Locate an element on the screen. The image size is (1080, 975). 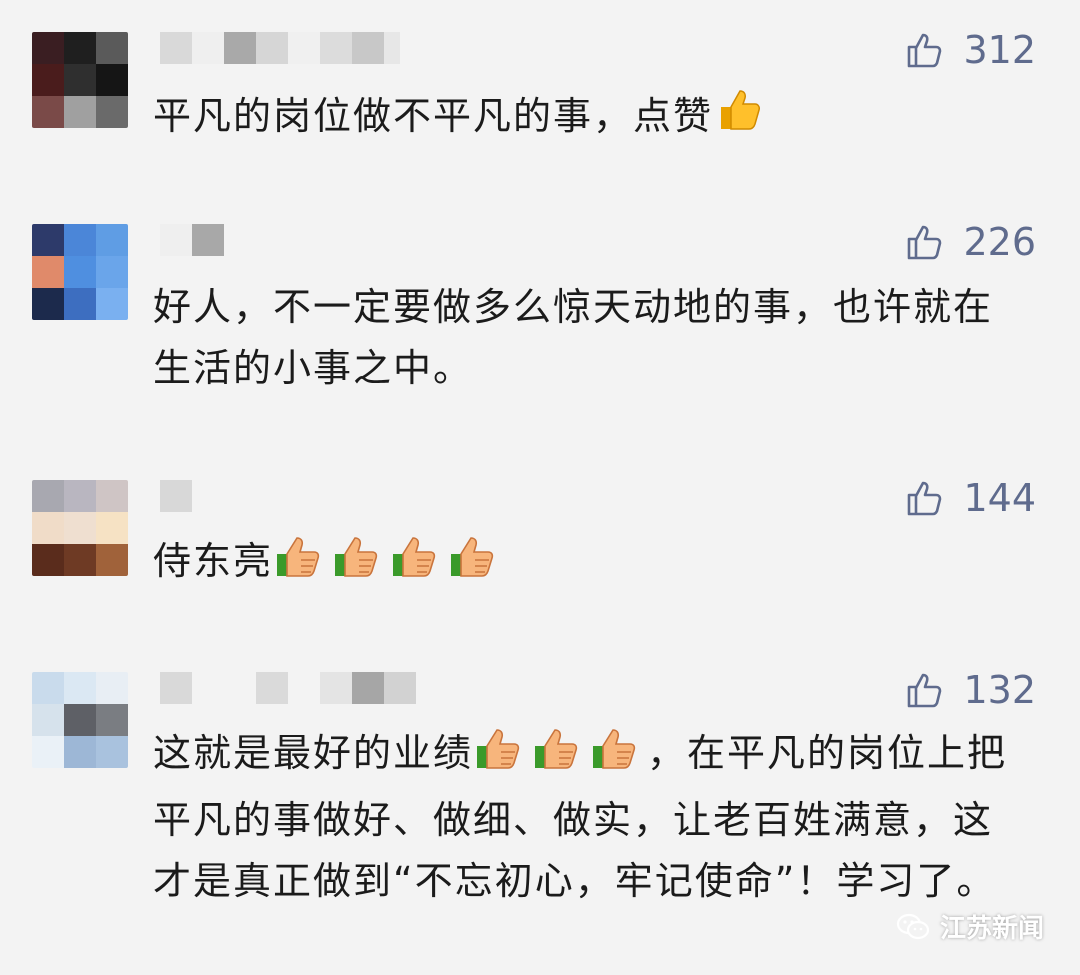
like-count: 312 is located at coordinates (999, 50).